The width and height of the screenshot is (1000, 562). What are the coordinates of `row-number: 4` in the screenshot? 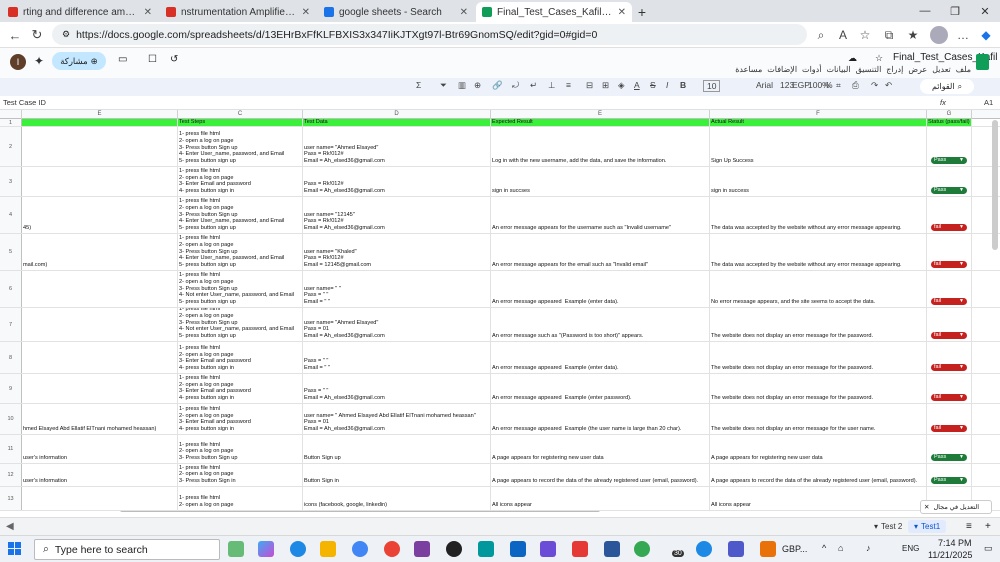 It's located at (11, 215).